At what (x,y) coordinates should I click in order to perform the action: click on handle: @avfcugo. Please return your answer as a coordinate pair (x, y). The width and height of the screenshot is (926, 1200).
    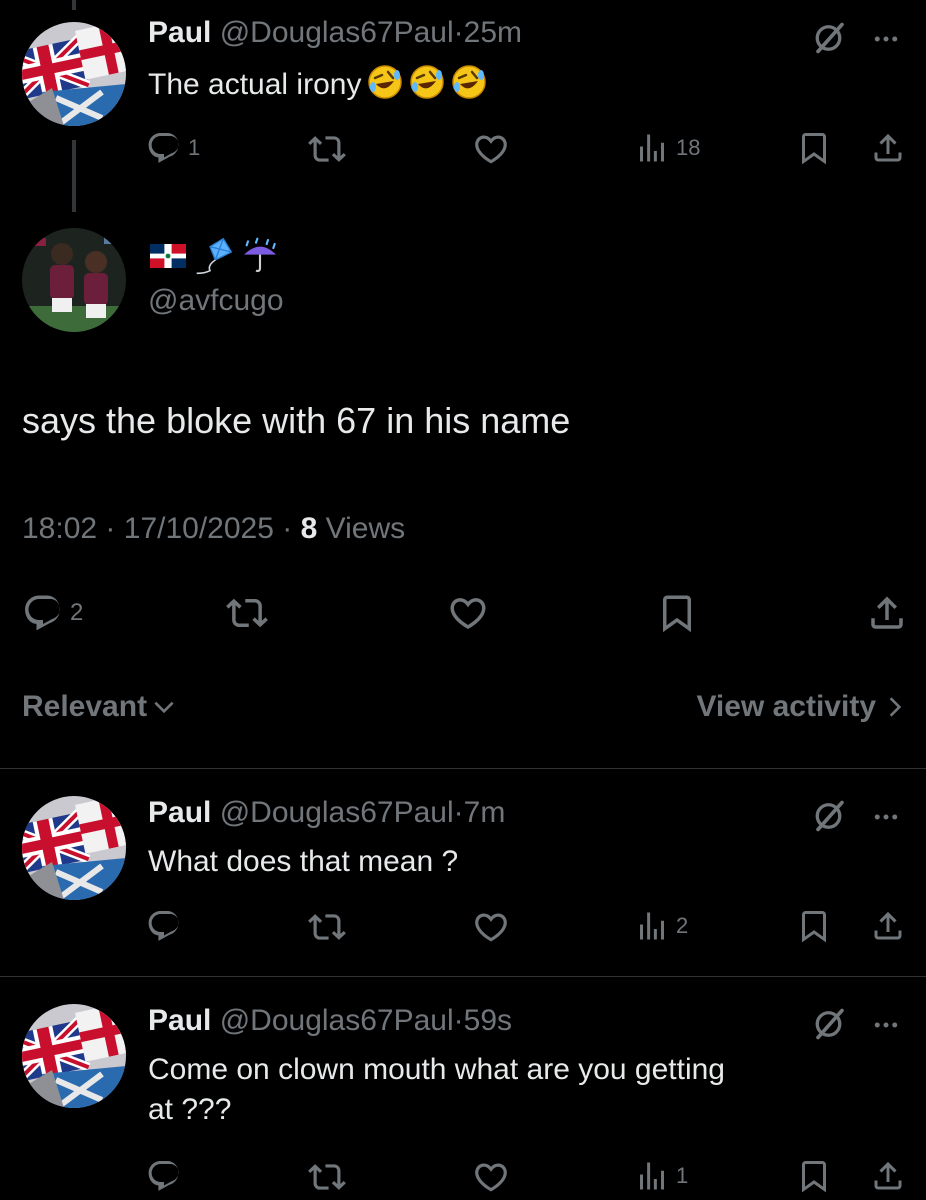
    Looking at the image, I should click on (216, 301).